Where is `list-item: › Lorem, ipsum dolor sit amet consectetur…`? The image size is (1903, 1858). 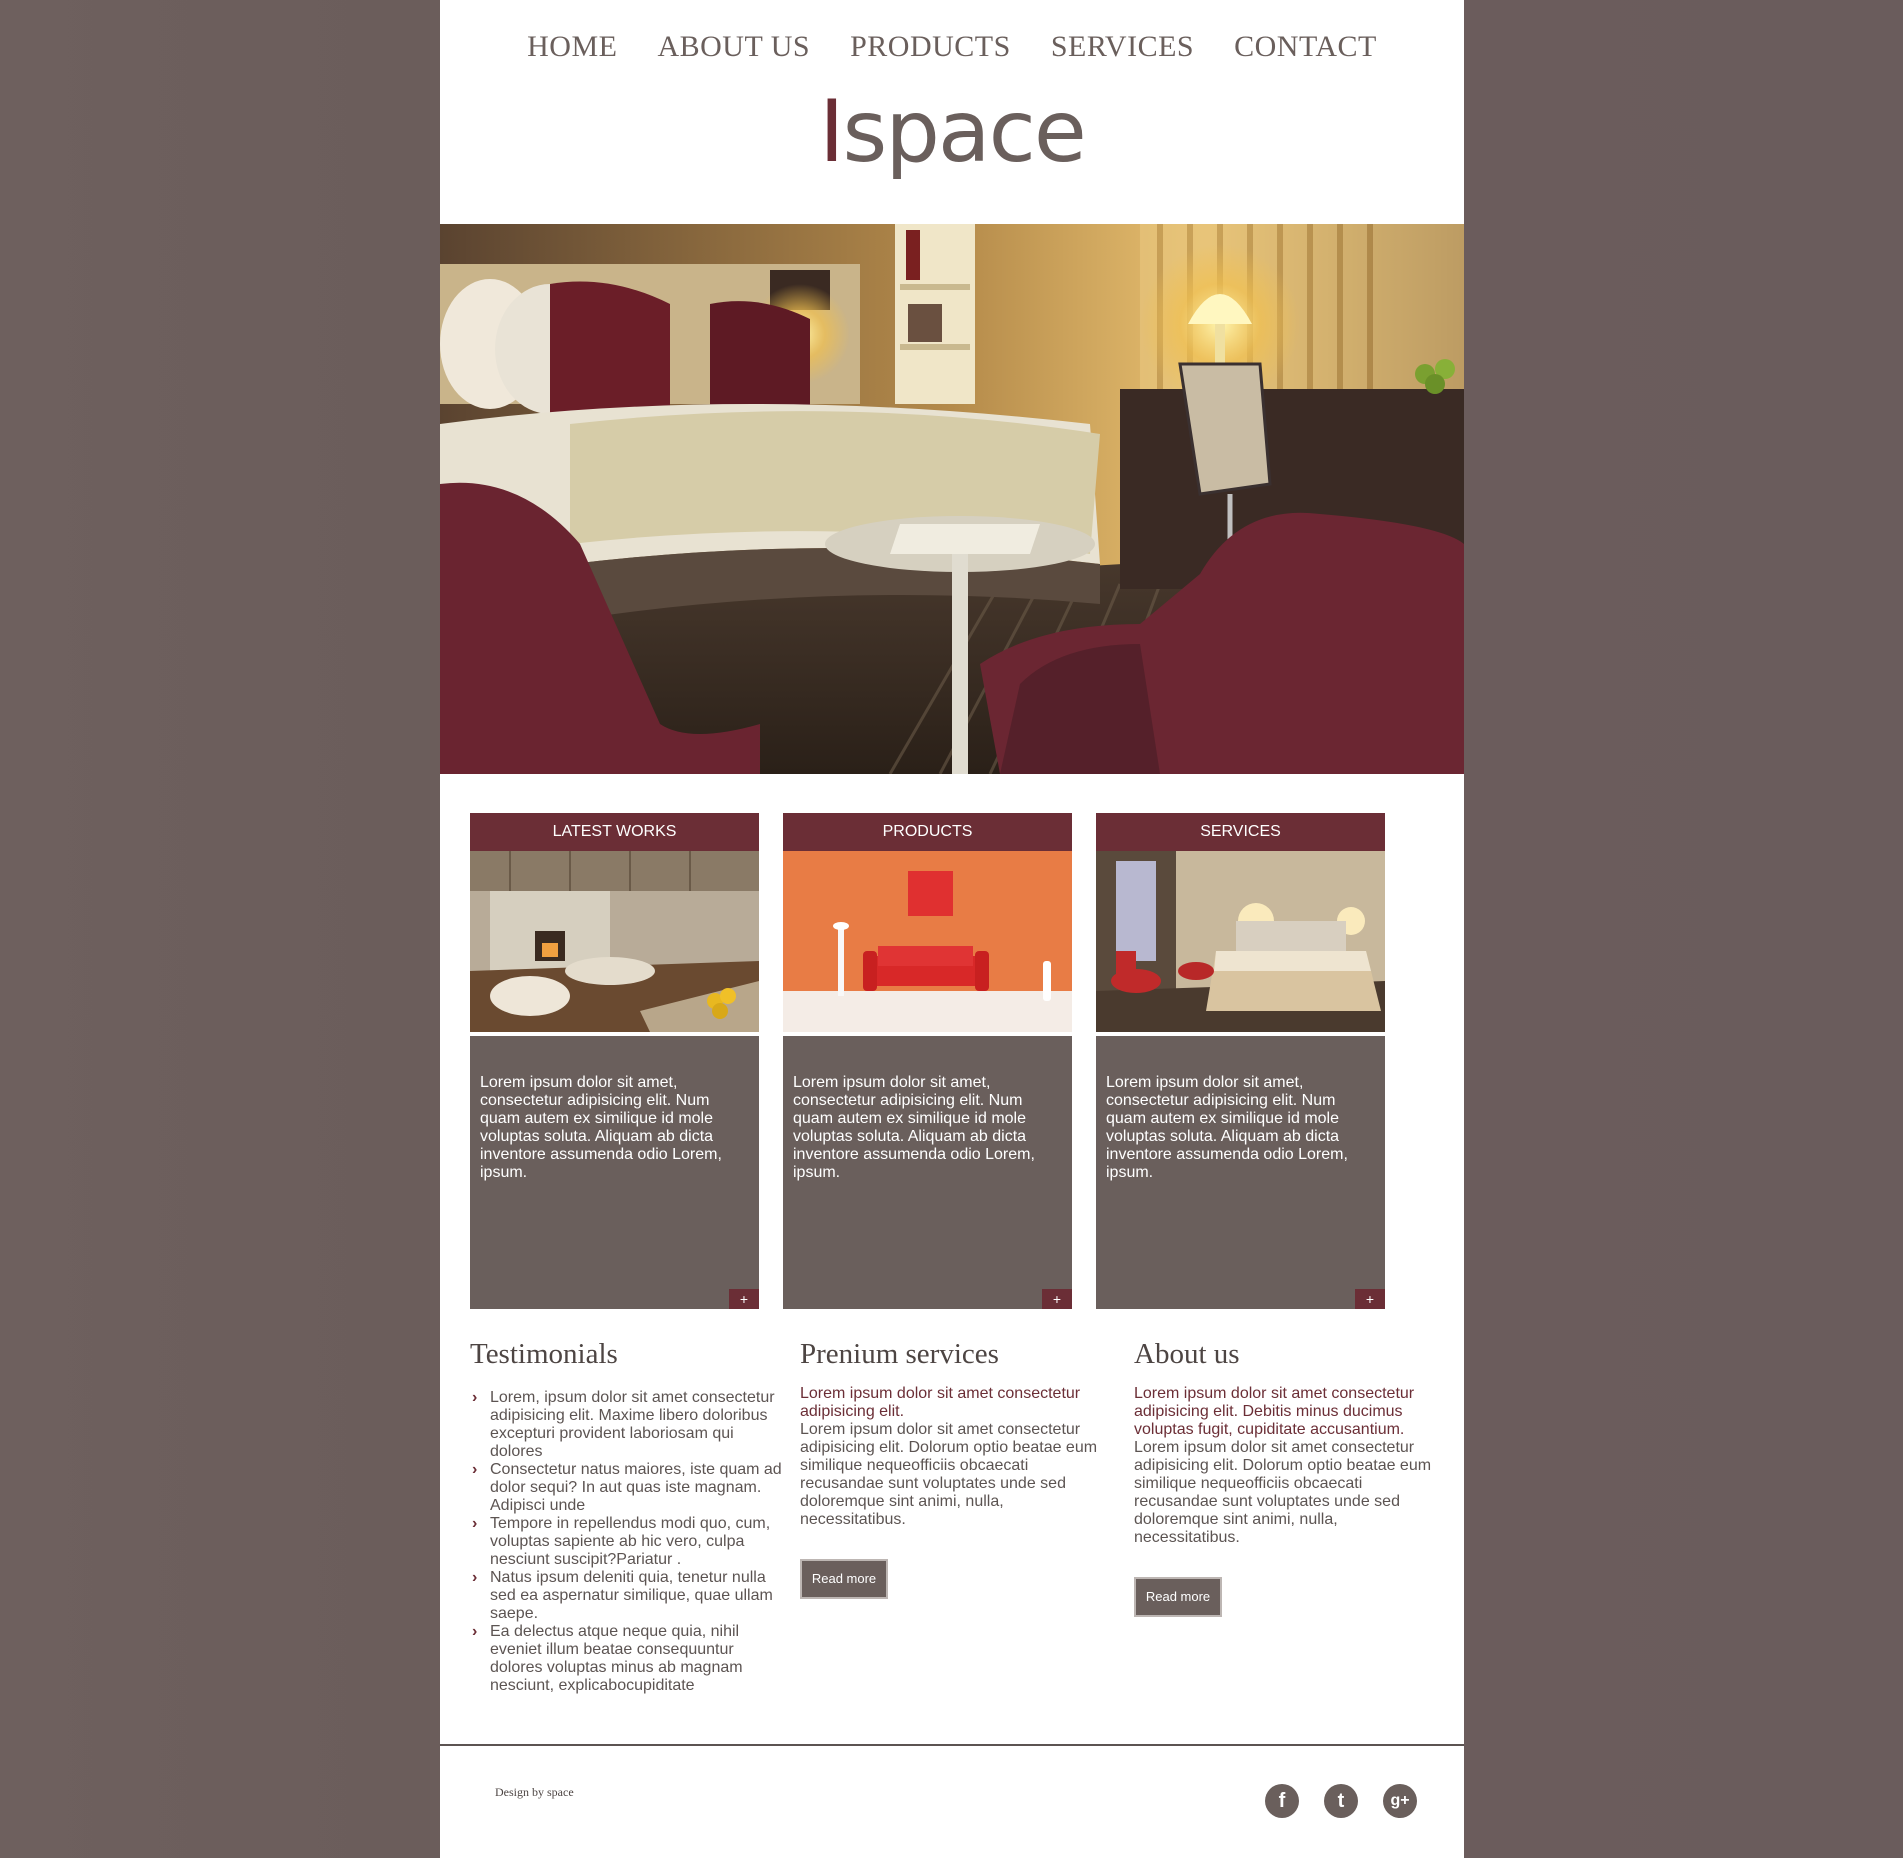
list-item: › Lorem, ipsum dolor sit amet consectetur… is located at coordinates (630, 1425).